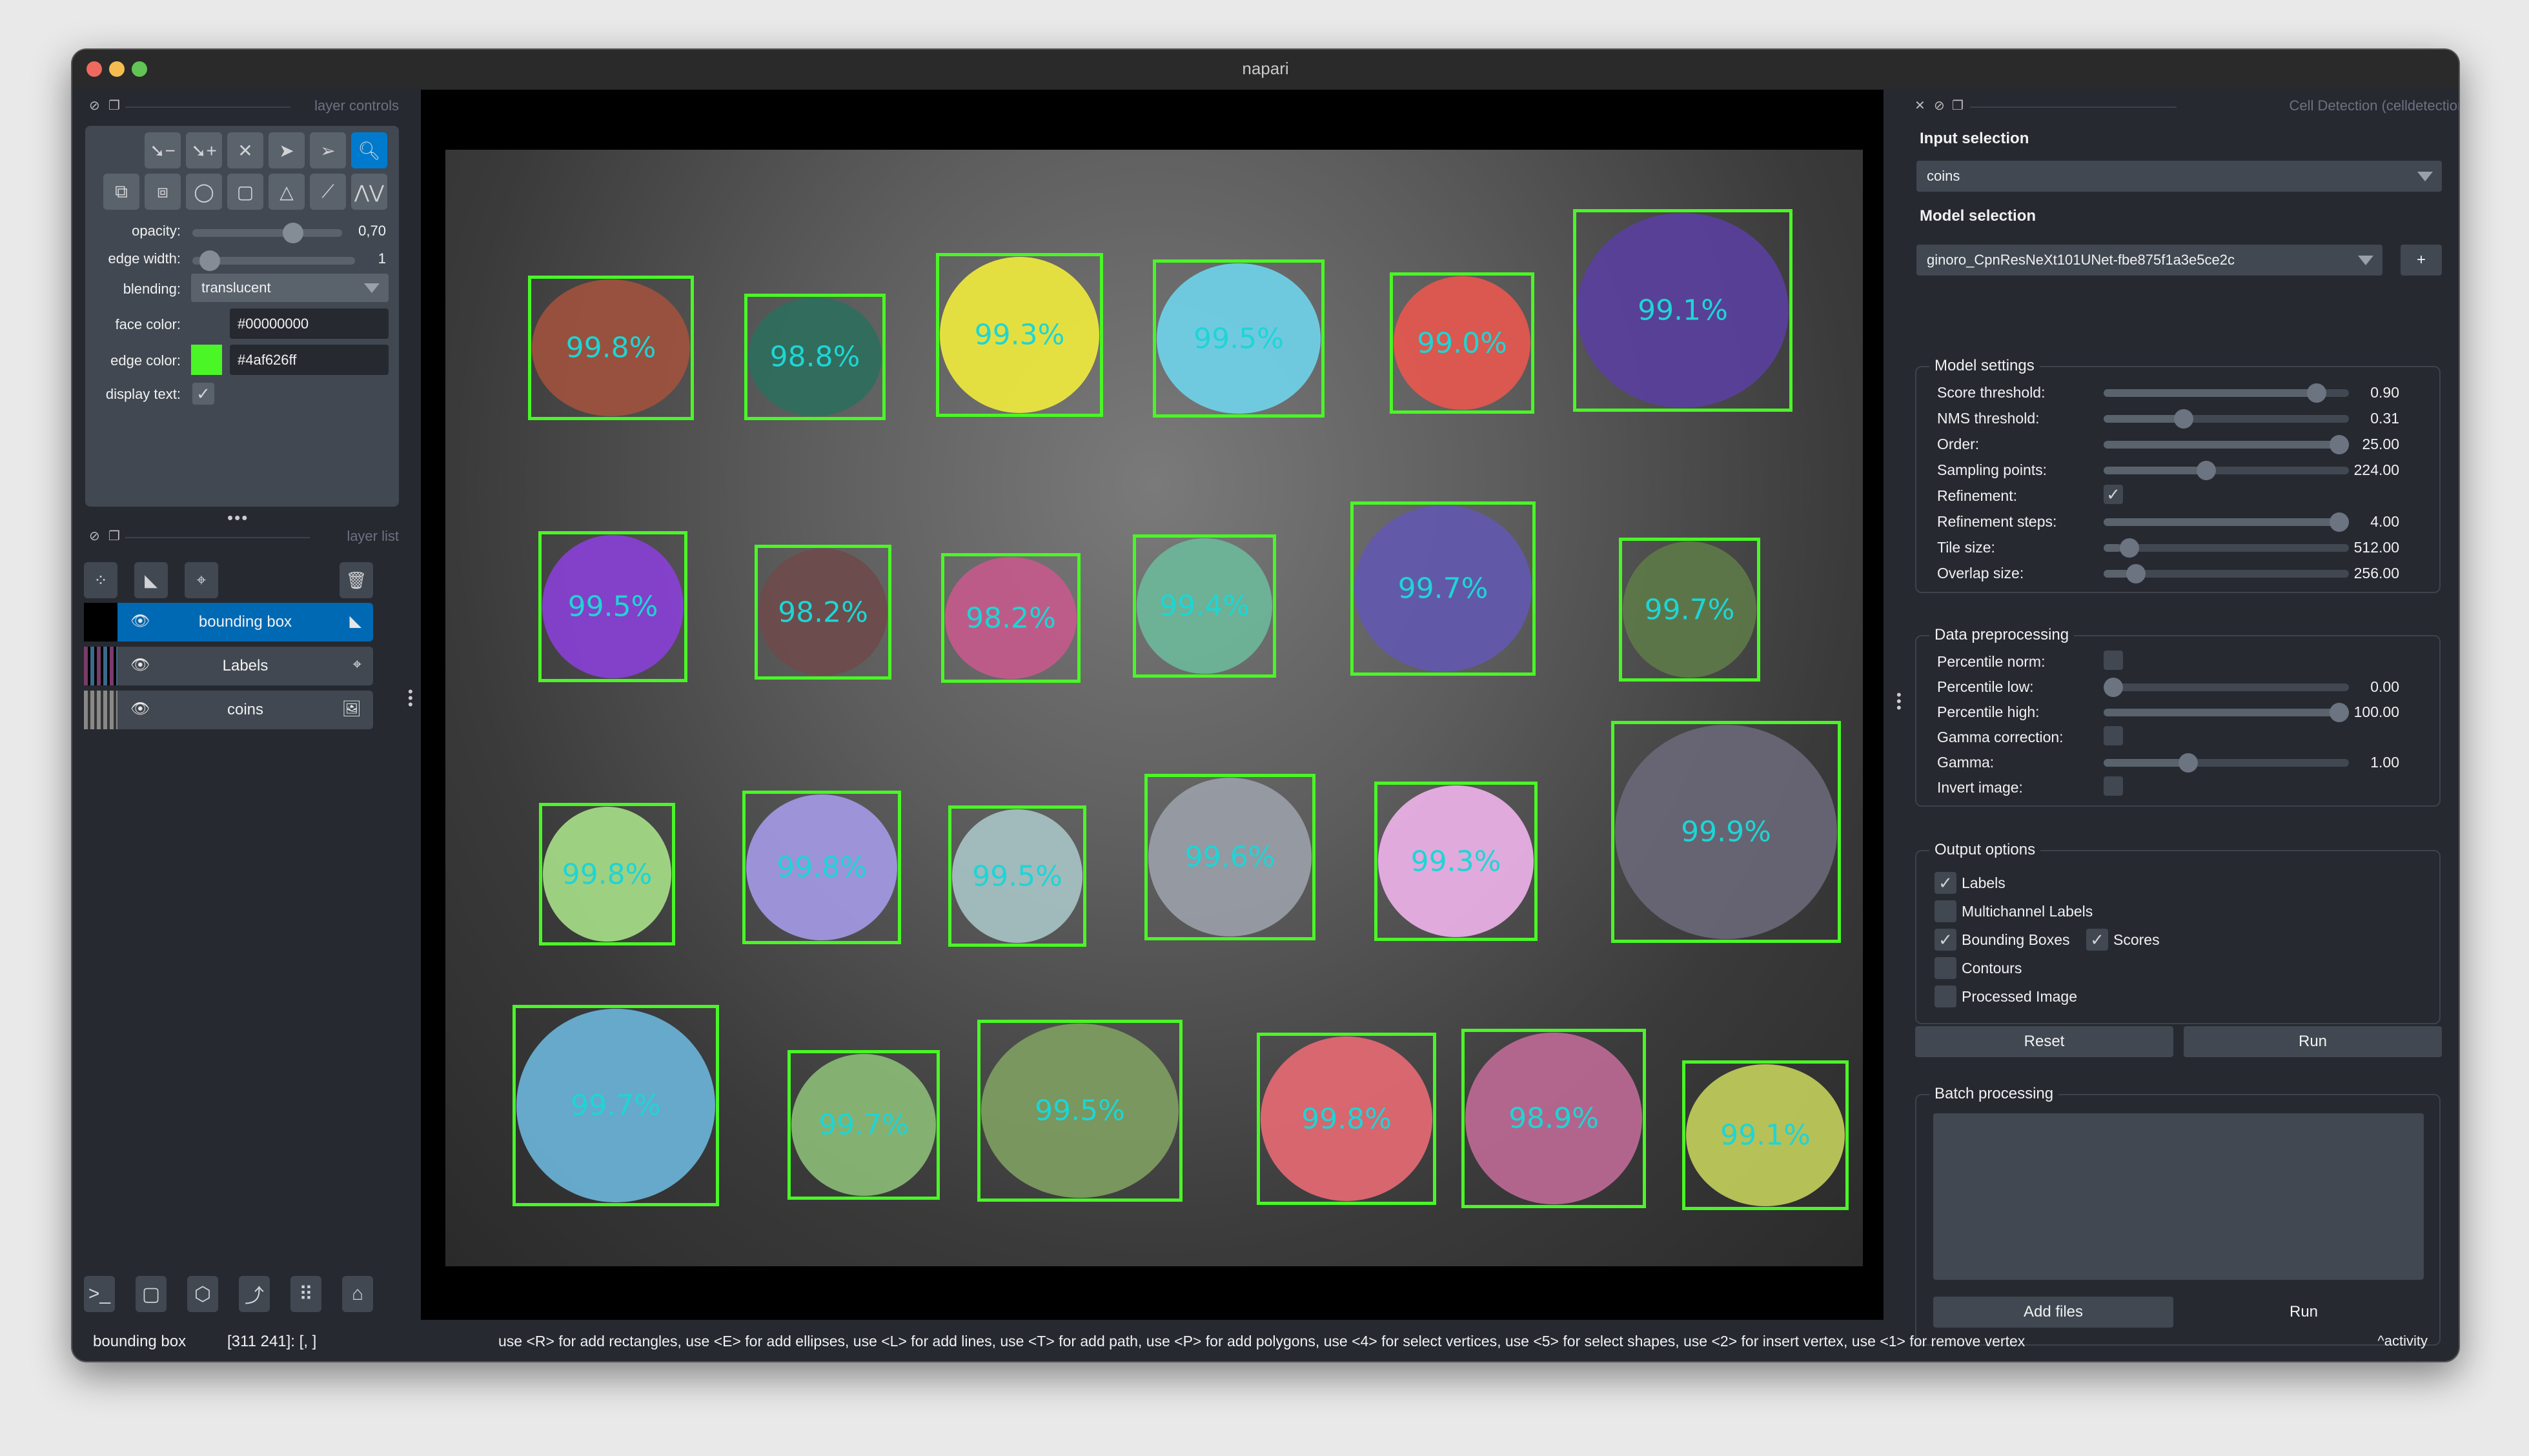 The width and height of the screenshot is (2529, 1456). I want to click on select-shapes-button: ➤, so click(287, 150).